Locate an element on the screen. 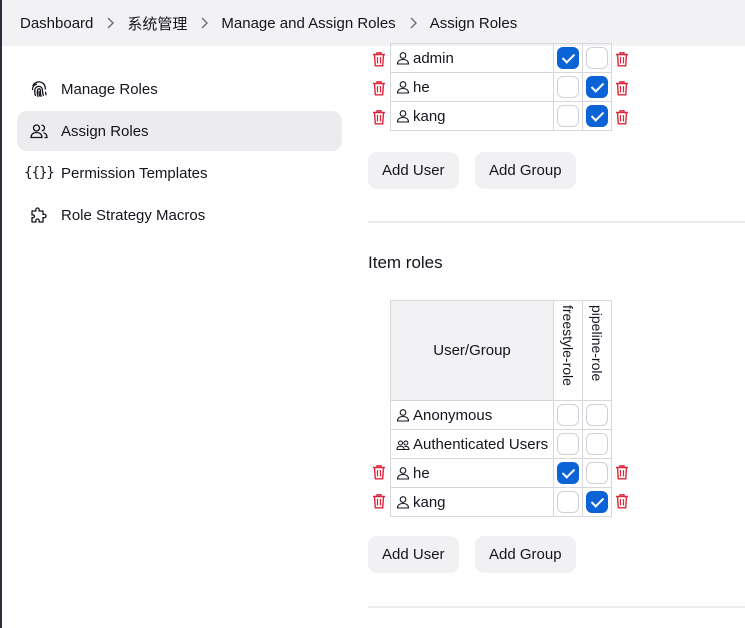 The width and height of the screenshot is (745, 628). user-name: admin is located at coordinates (433, 58).